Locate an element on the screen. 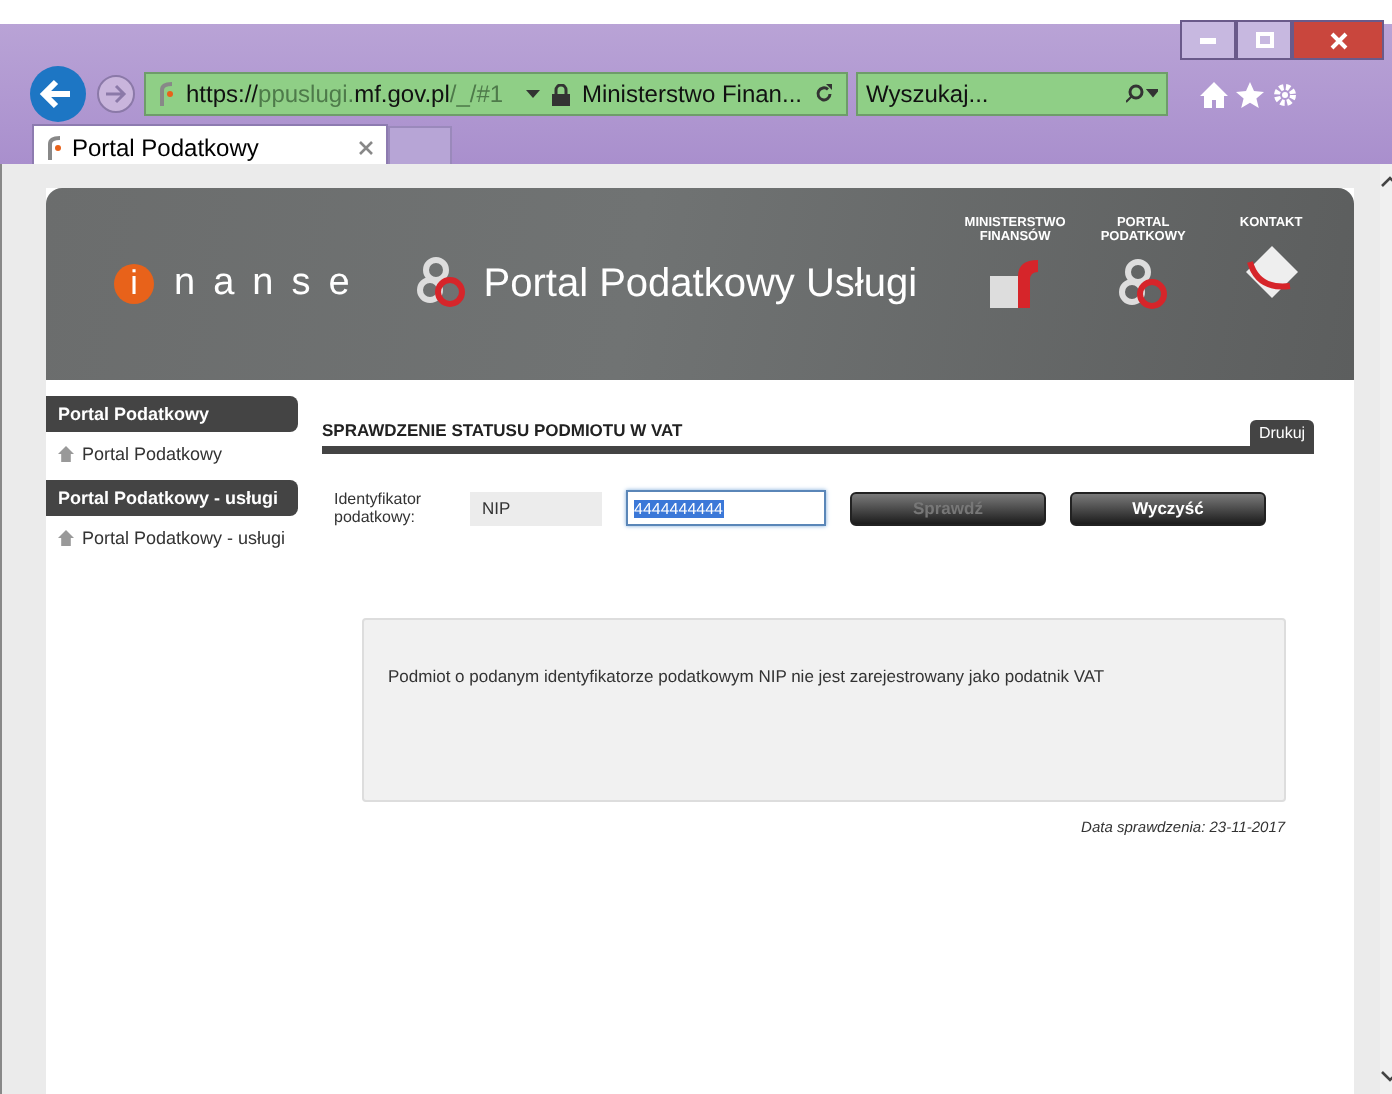  input-field: 4444444444 is located at coordinates (726, 508).